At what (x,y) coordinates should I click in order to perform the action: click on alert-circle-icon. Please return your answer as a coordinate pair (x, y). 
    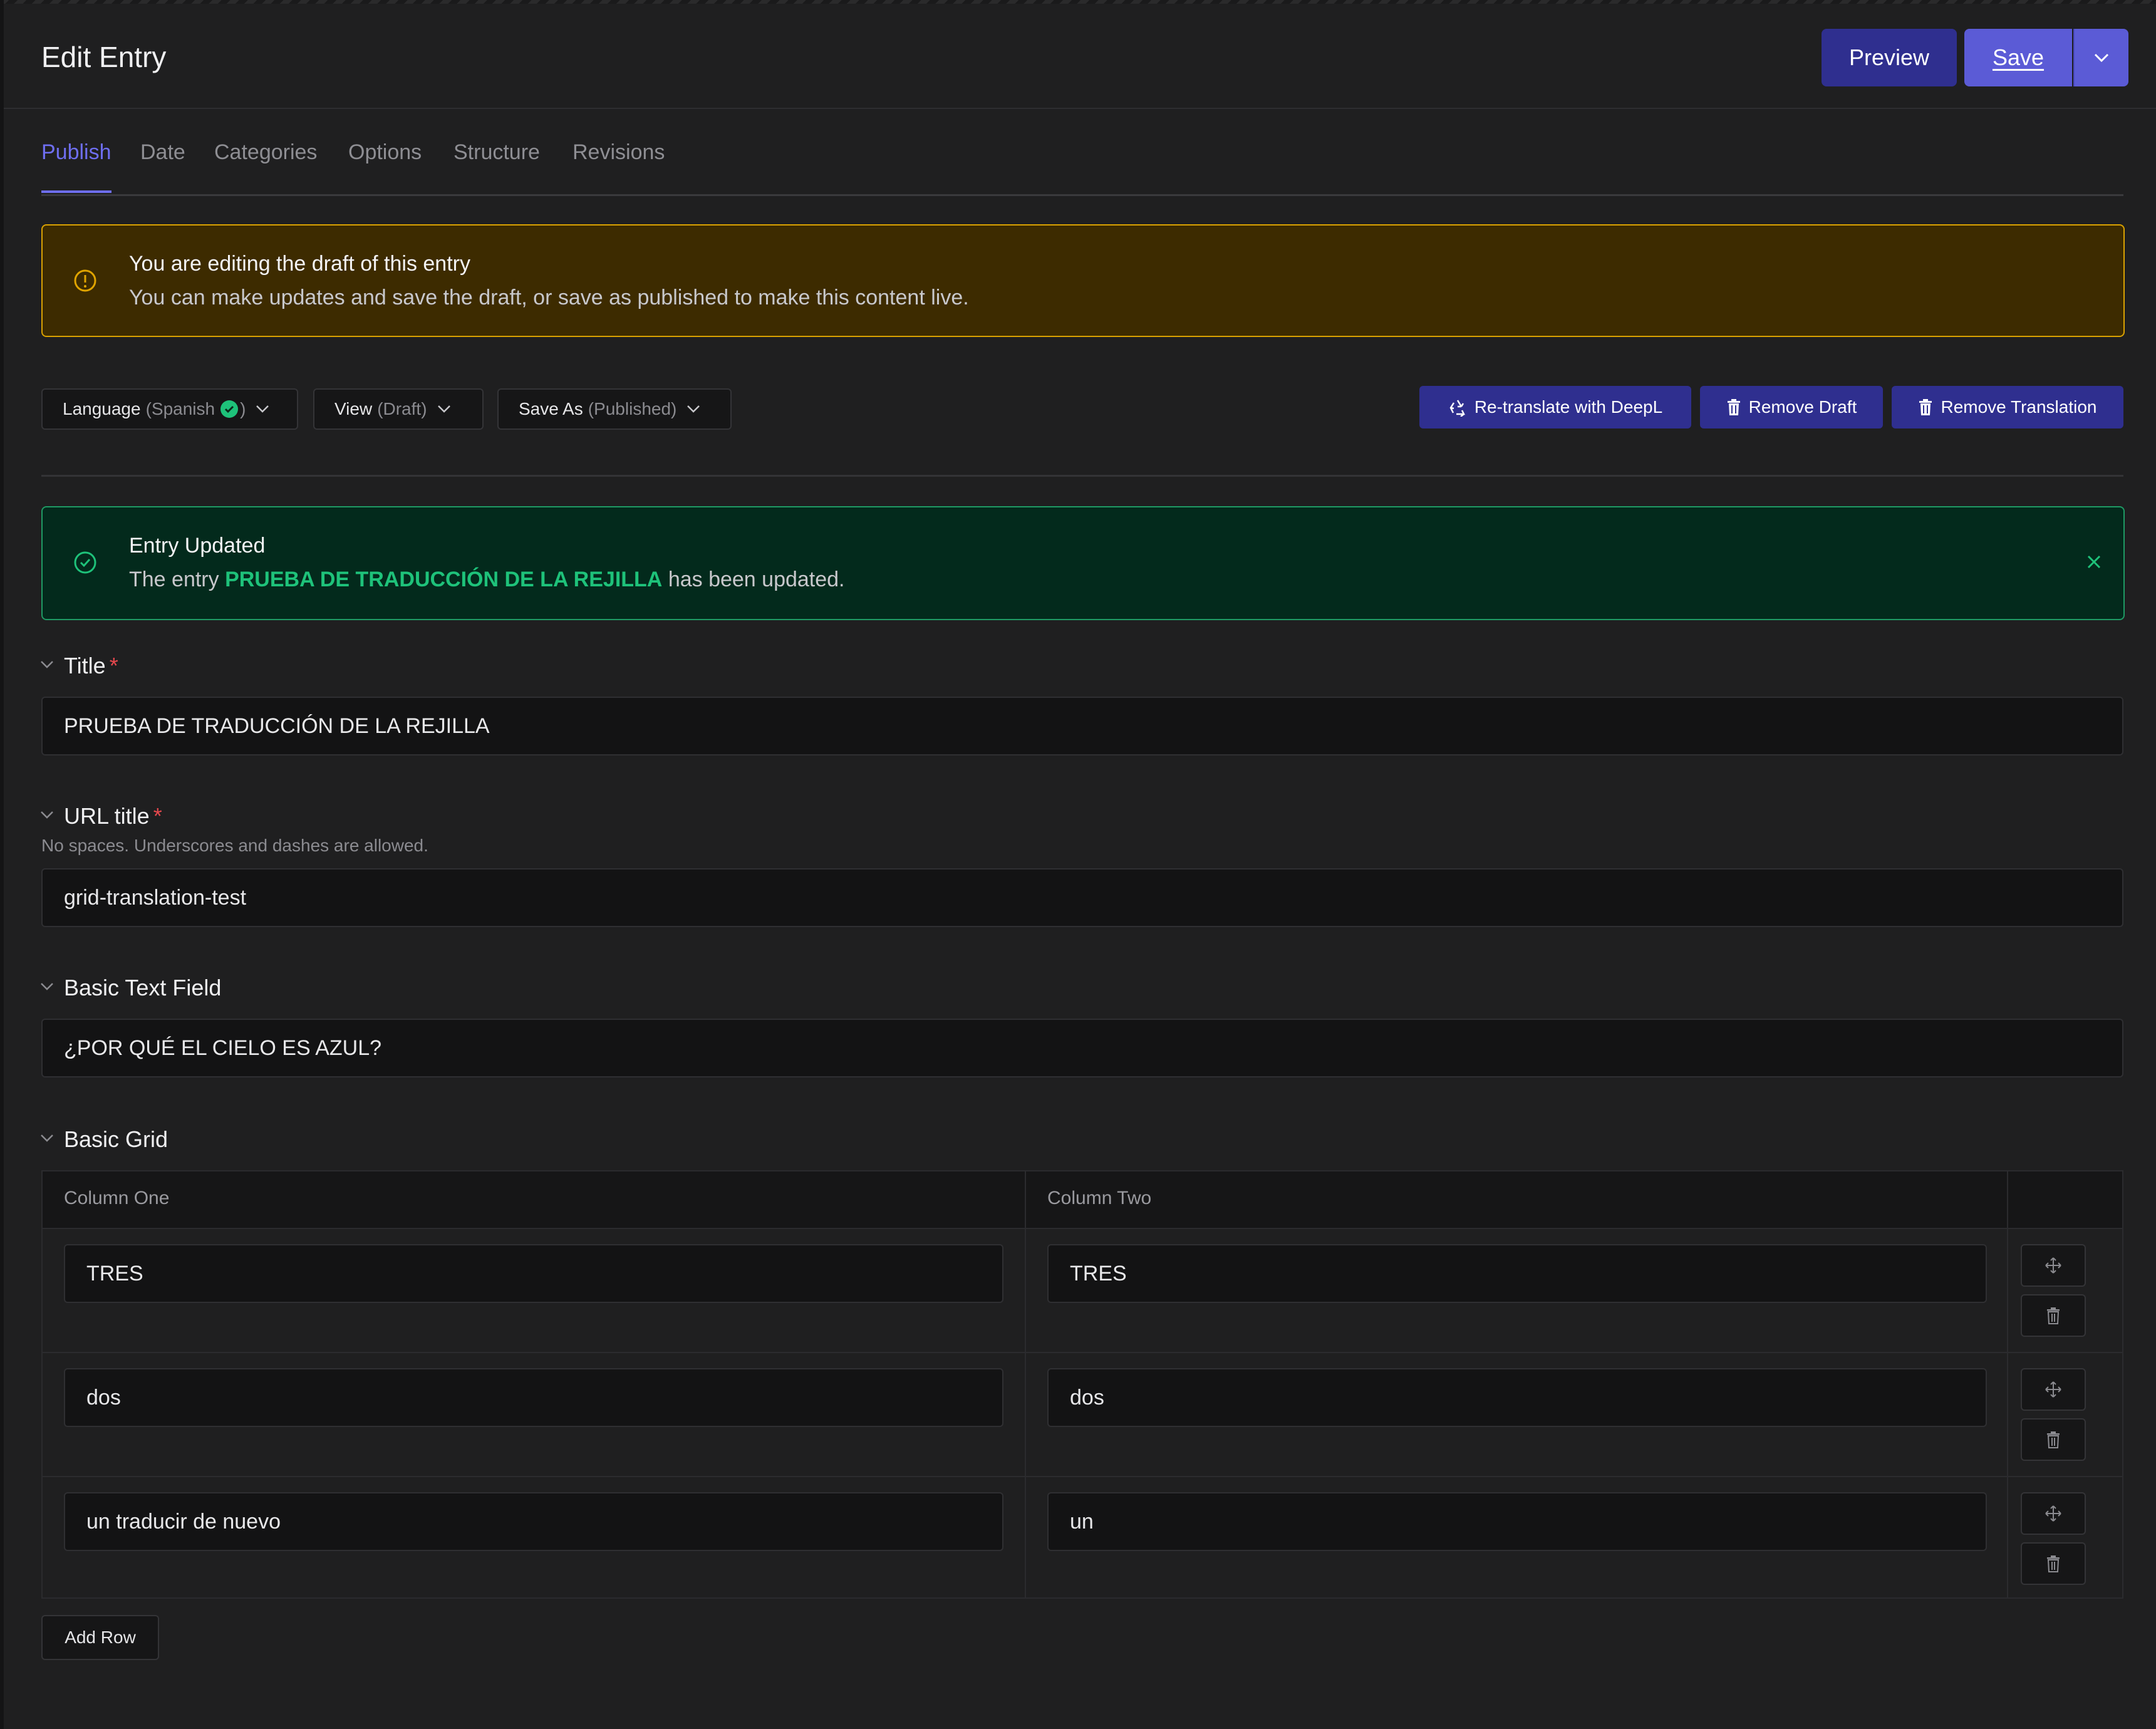
    Looking at the image, I should click on (85, 280).